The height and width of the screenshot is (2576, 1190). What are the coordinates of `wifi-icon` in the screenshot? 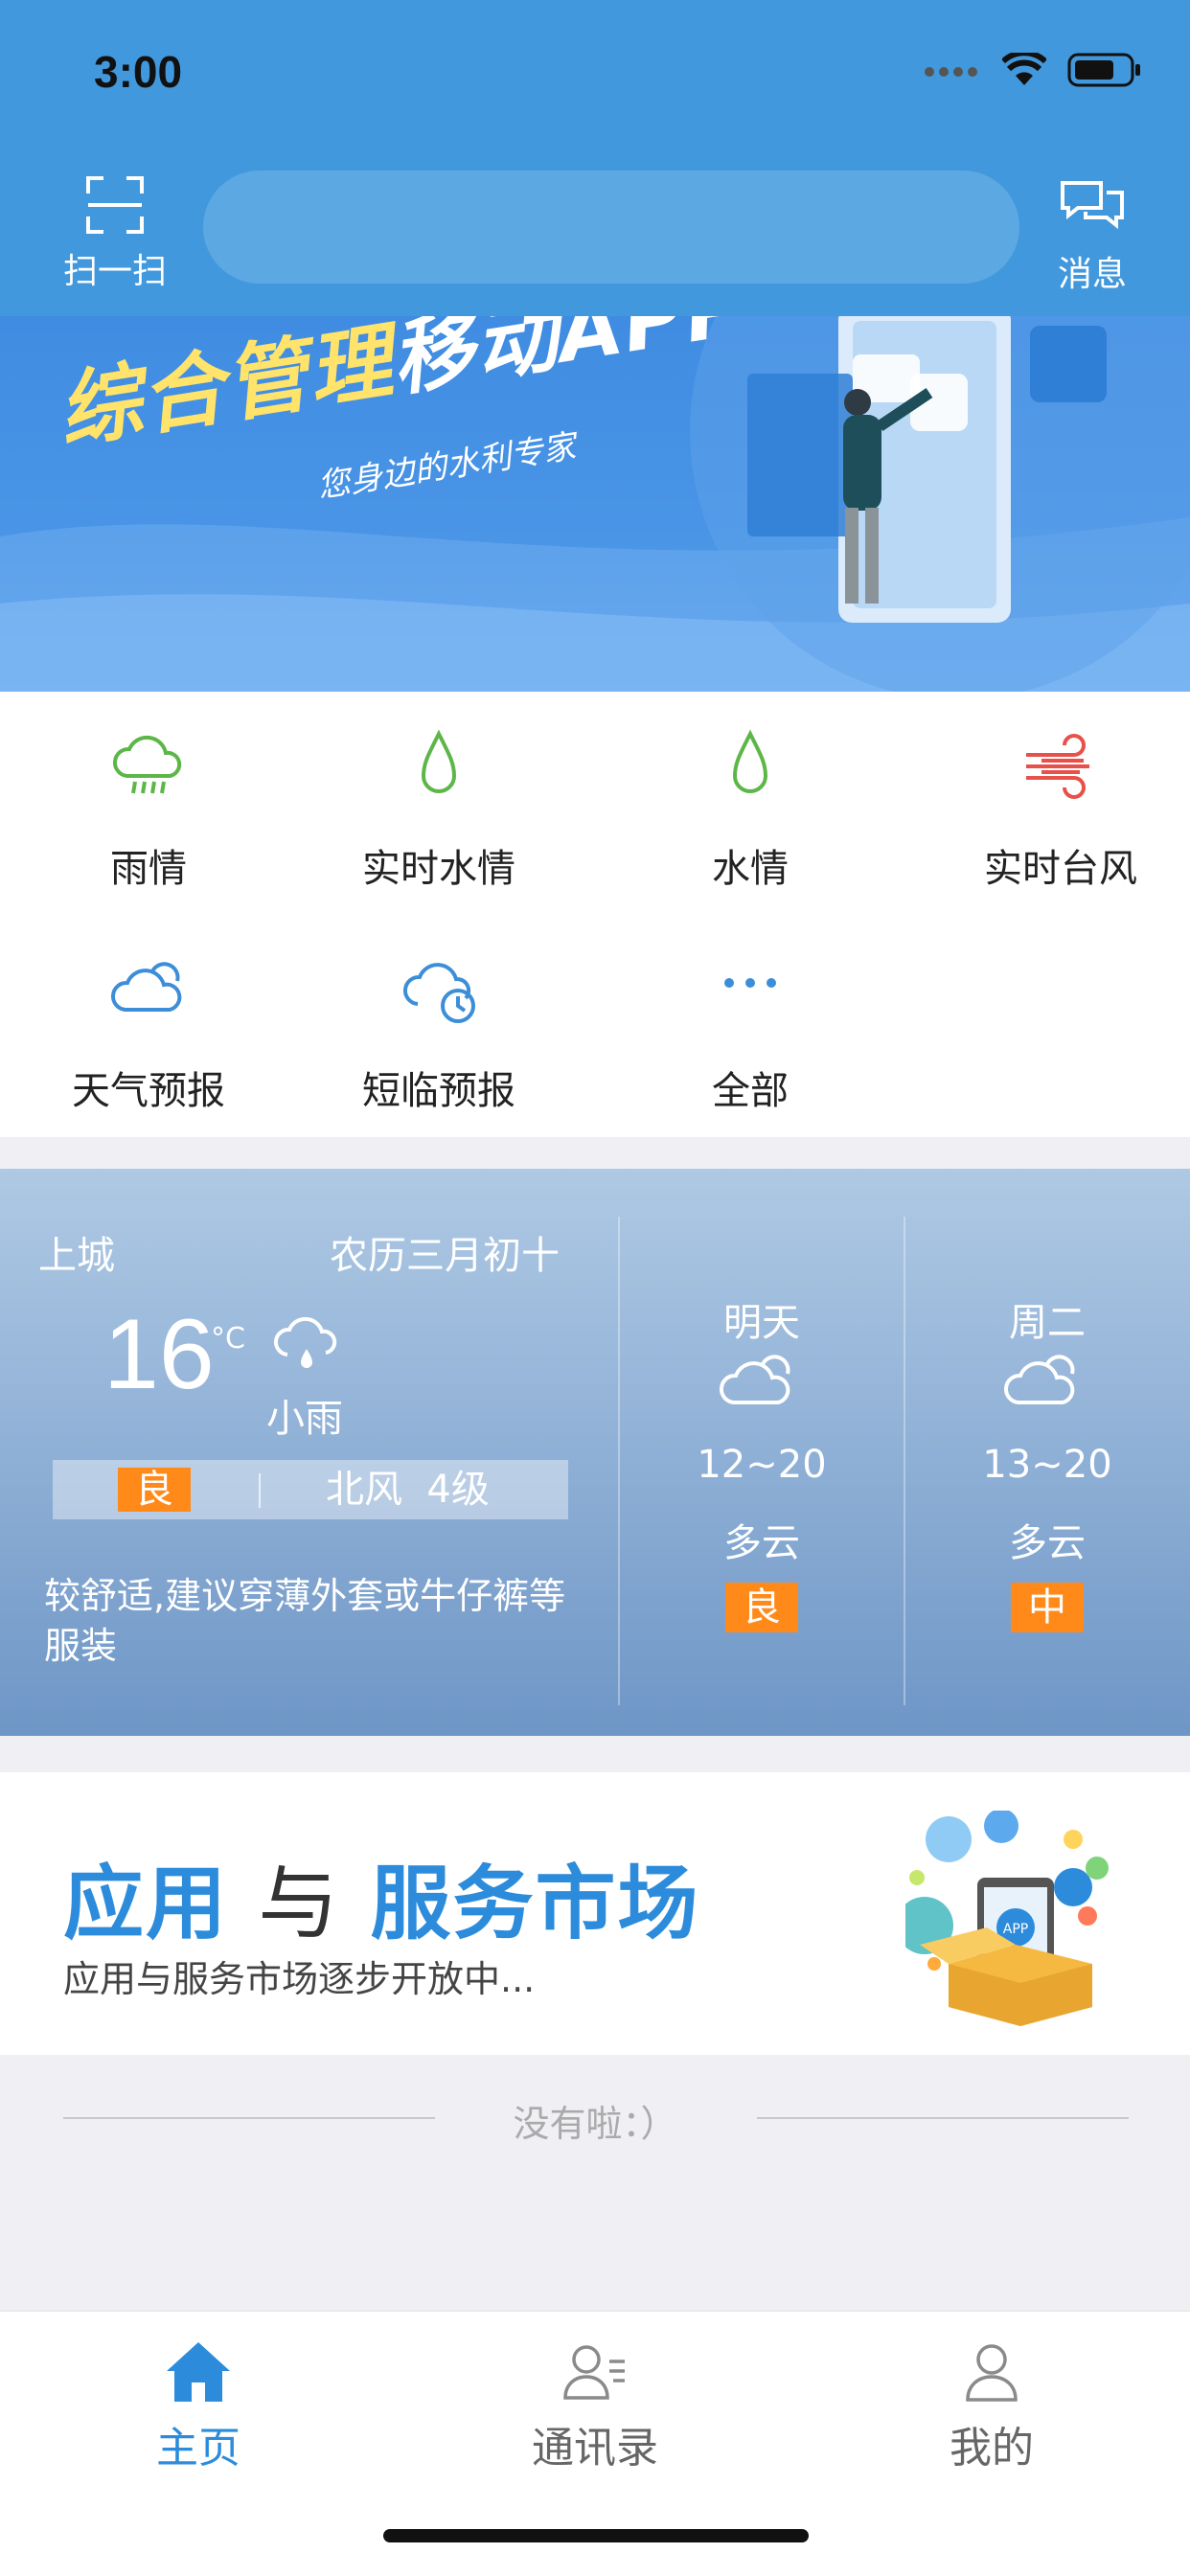 It's located at (1024, 70).